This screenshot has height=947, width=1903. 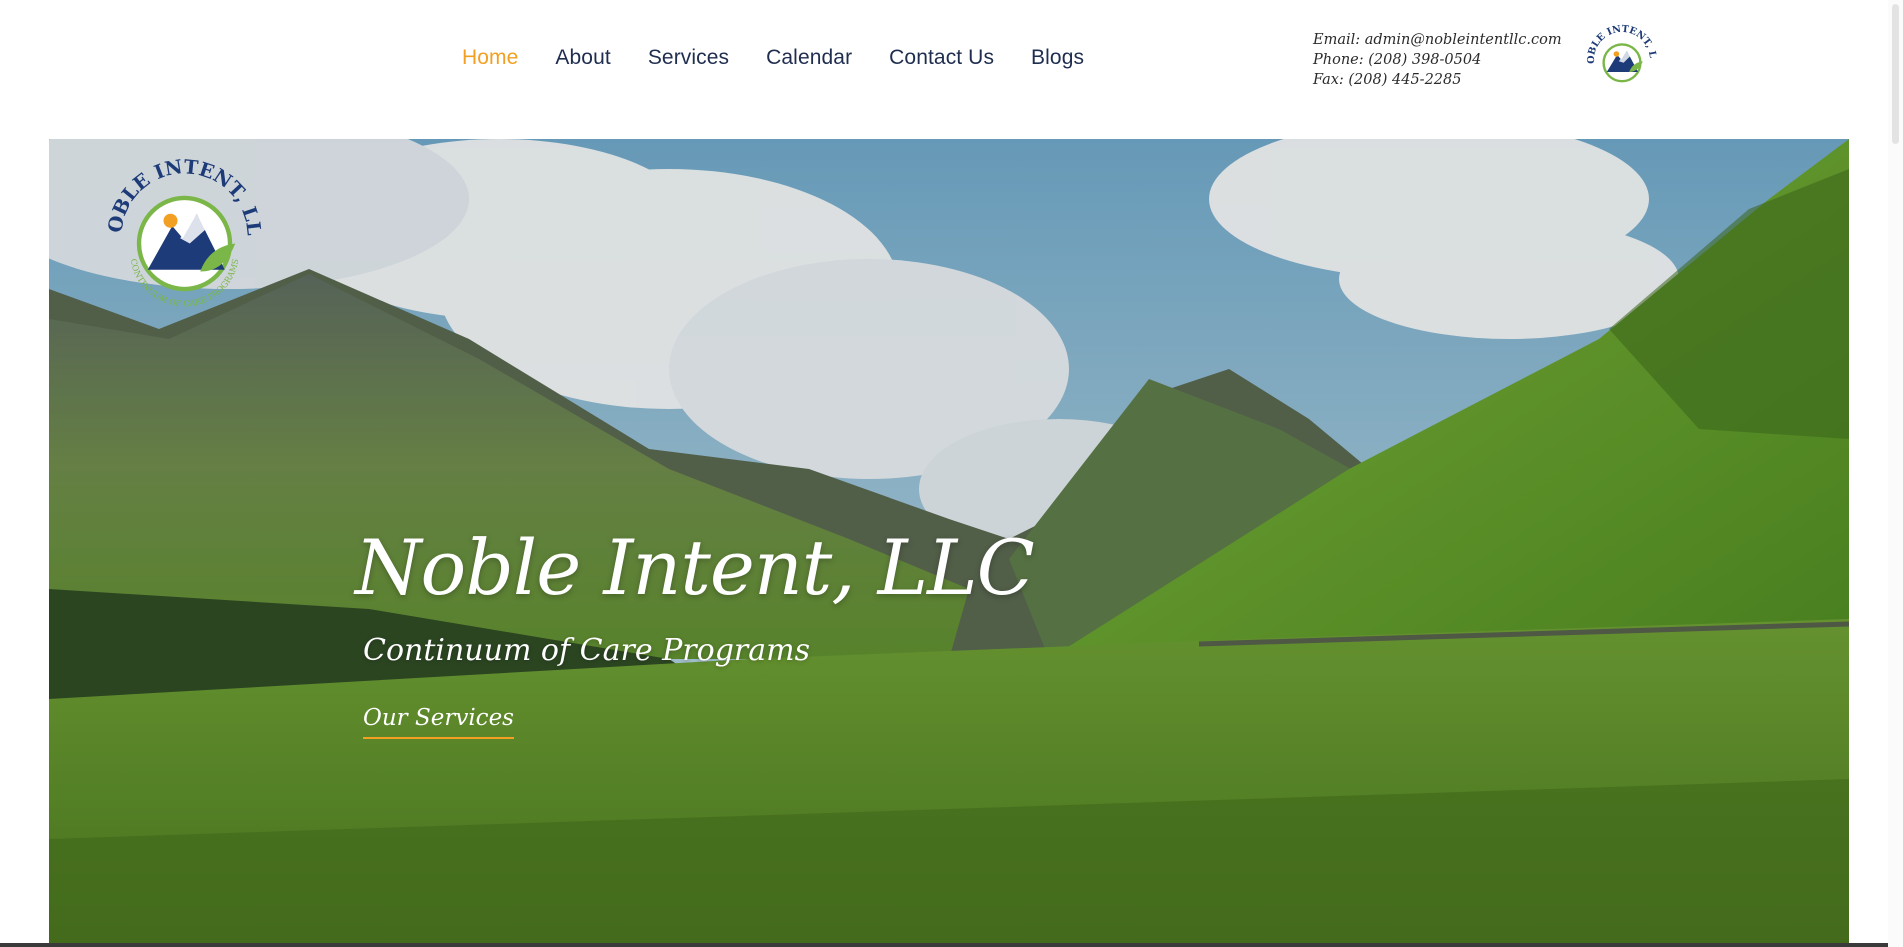 I want to click on nav-contact-us: Contact Us, so click(x=941, y=58).